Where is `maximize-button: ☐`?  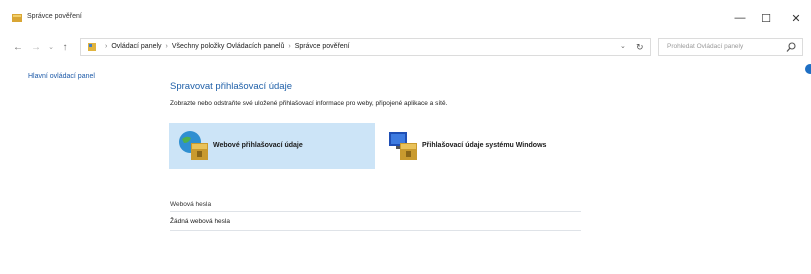 maximize-button: ☐ is located at coordinates (766, 18).